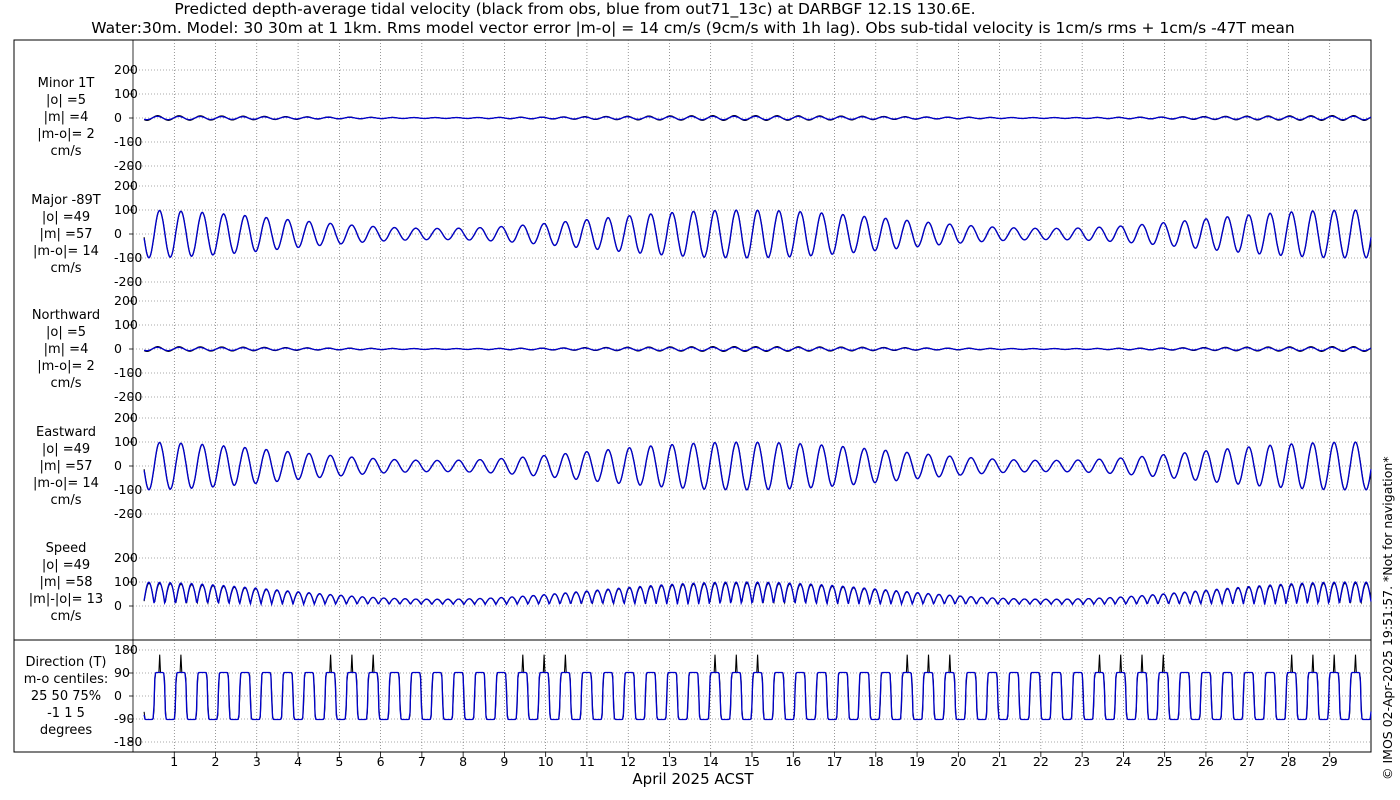 This screenshot has width=1400, height=800. I want to click on speed-label-line: |m| =58, so click(66, 582).